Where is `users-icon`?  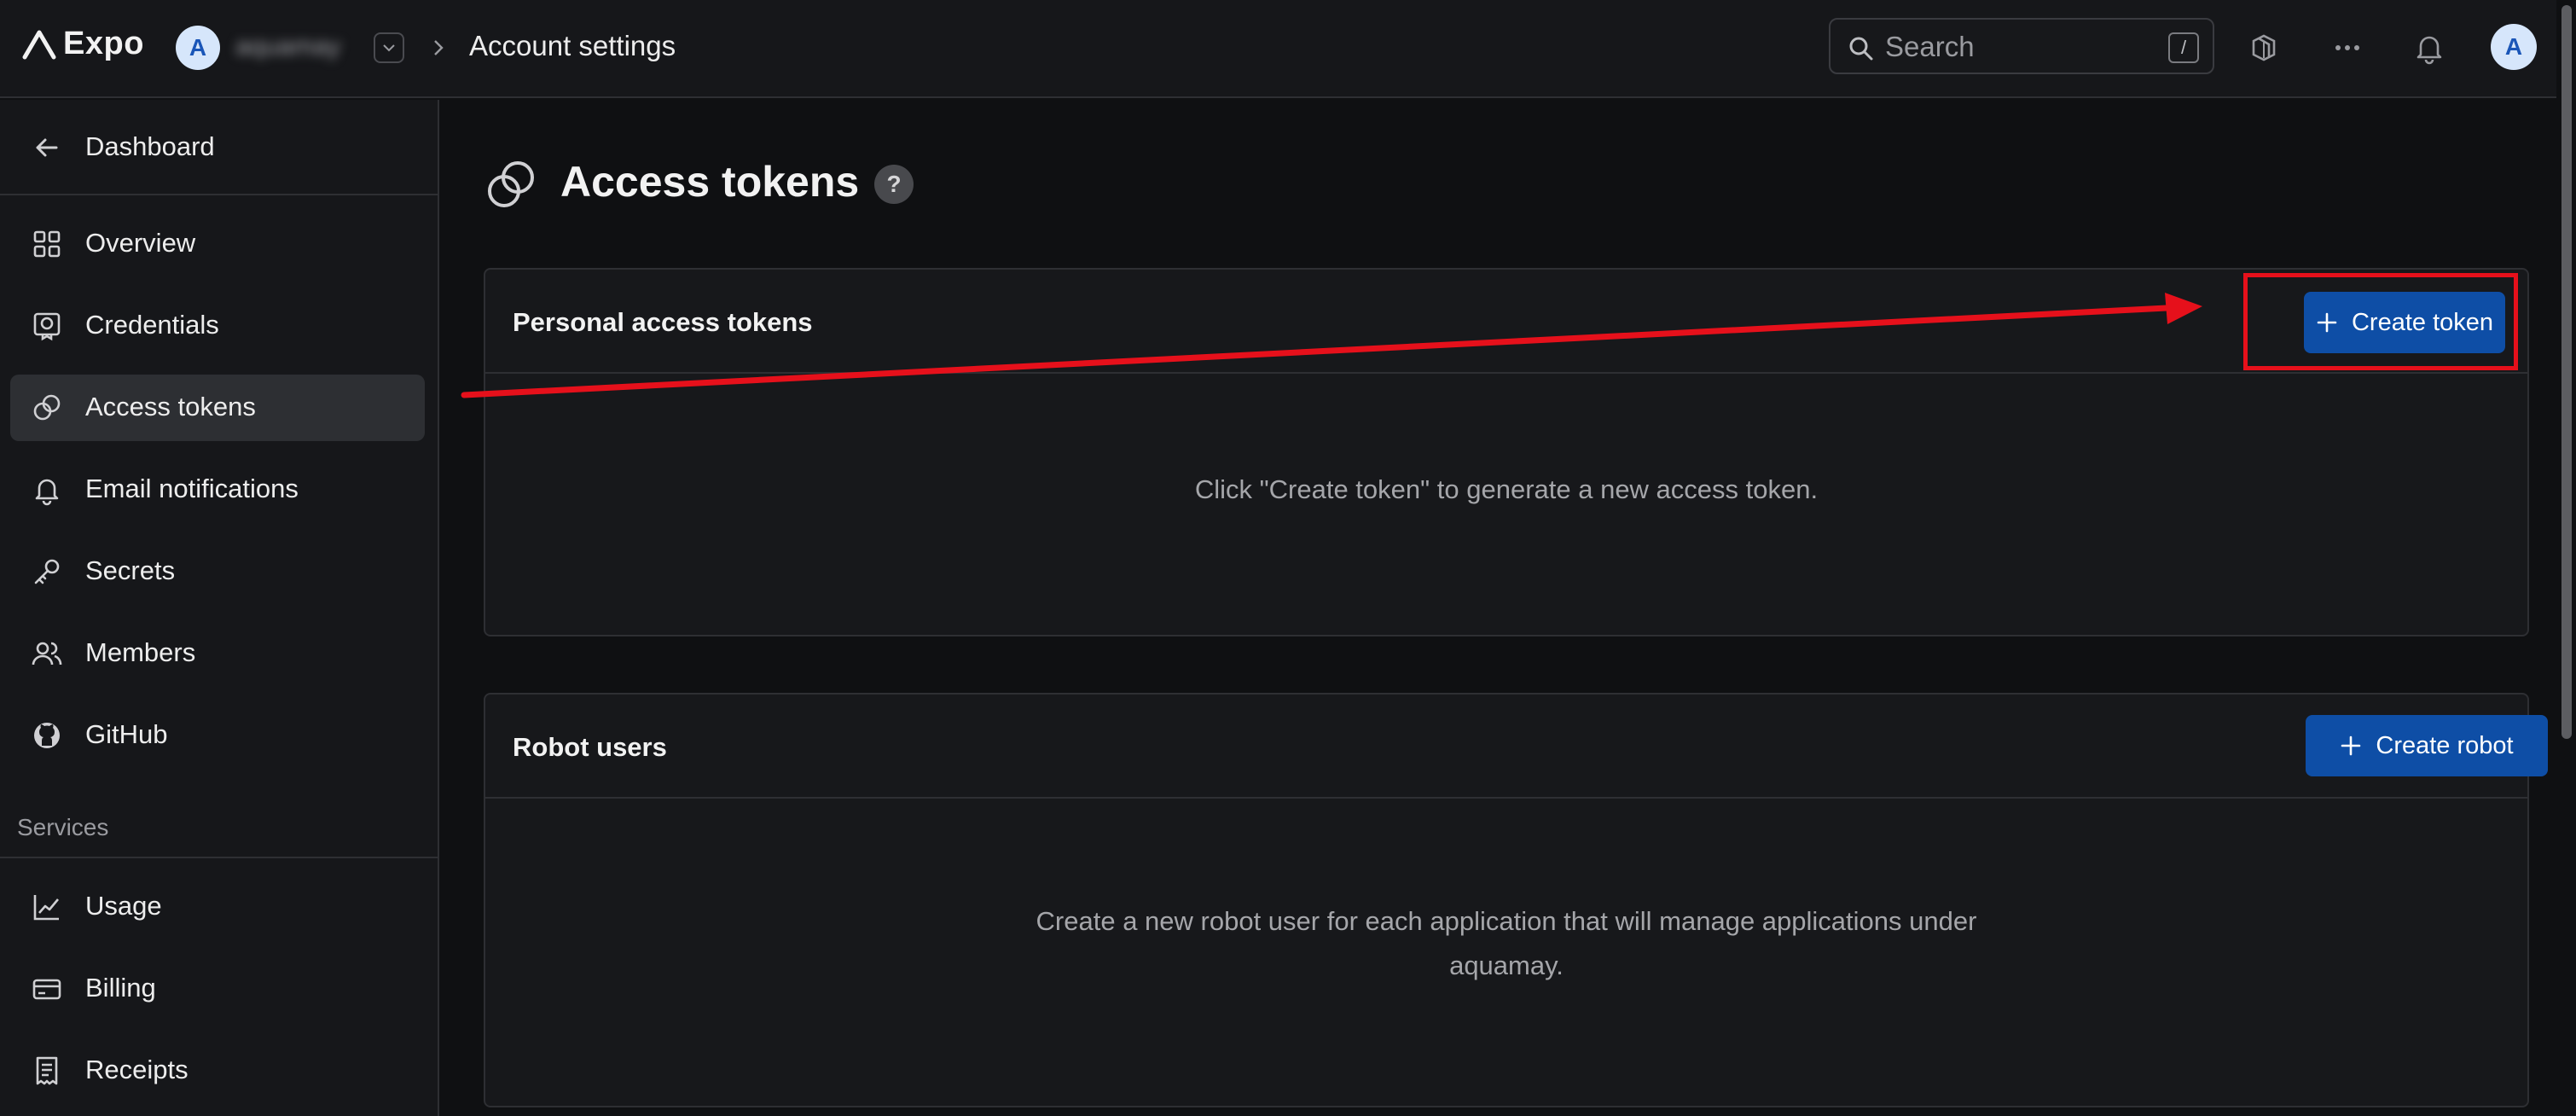
users-icon is located at coordinates (47, 653).